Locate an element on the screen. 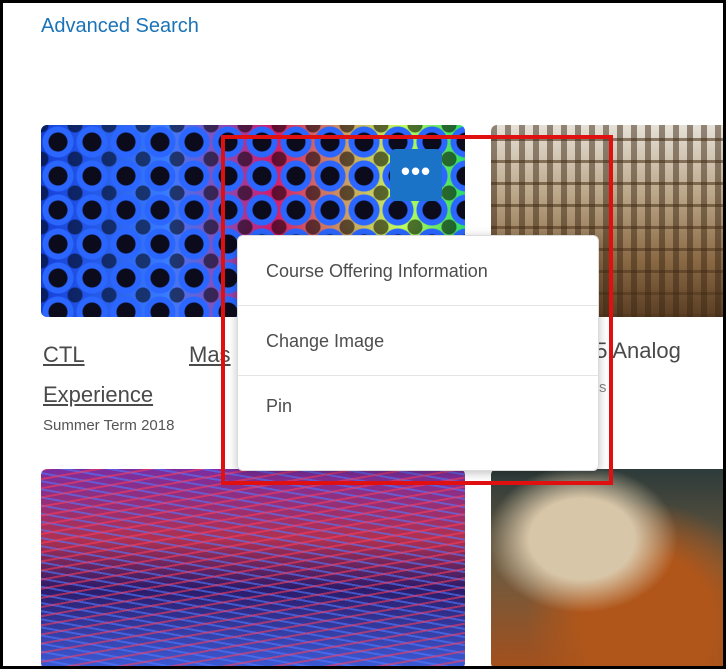  course-title-word-1: CTL is located at coordinates (116, 355).